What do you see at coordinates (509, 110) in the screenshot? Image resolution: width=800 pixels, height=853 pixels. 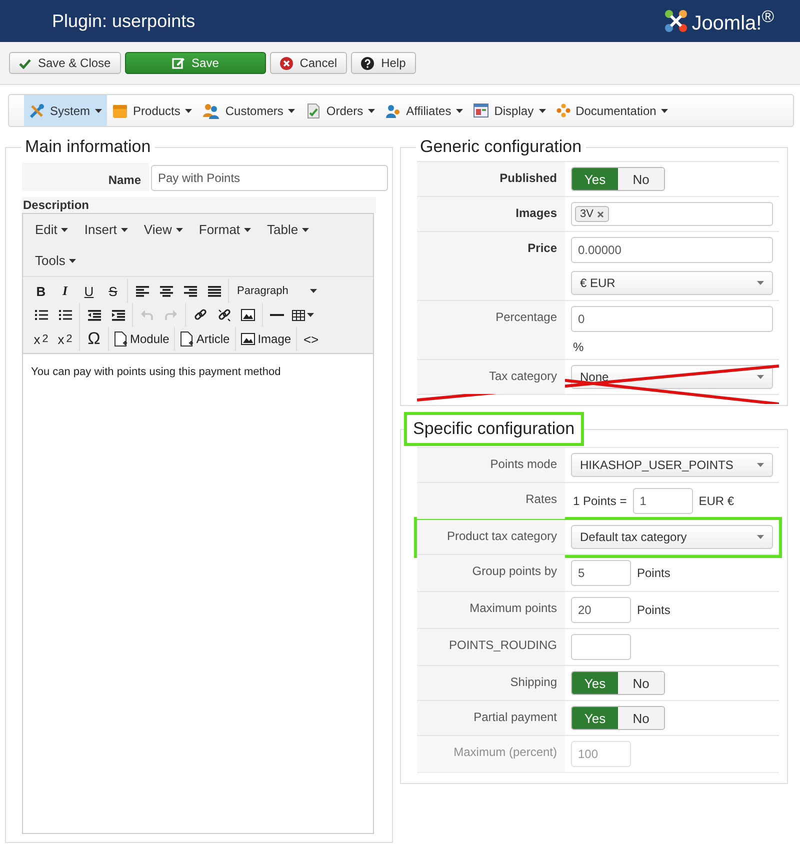 I see `menu-item: Display` at bounding box center [509, 110].